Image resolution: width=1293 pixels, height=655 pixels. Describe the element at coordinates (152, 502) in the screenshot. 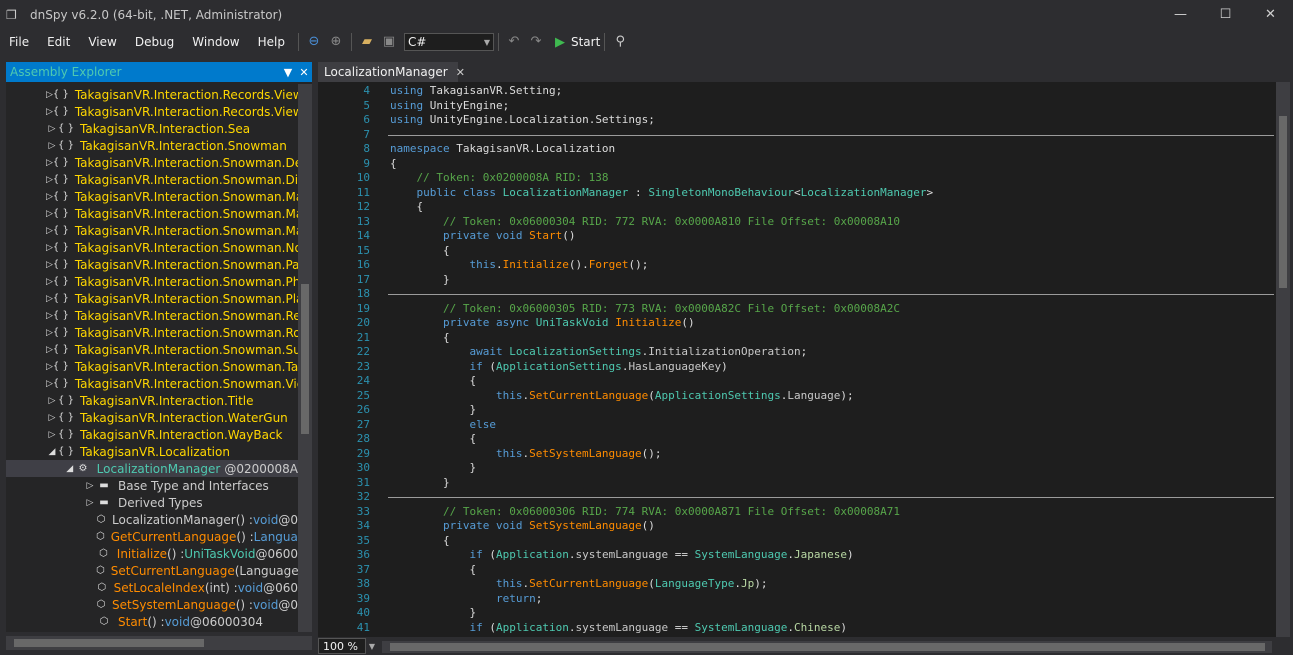

I see `tree-folder-item: ▷ ▬ Derived Types` at that location.